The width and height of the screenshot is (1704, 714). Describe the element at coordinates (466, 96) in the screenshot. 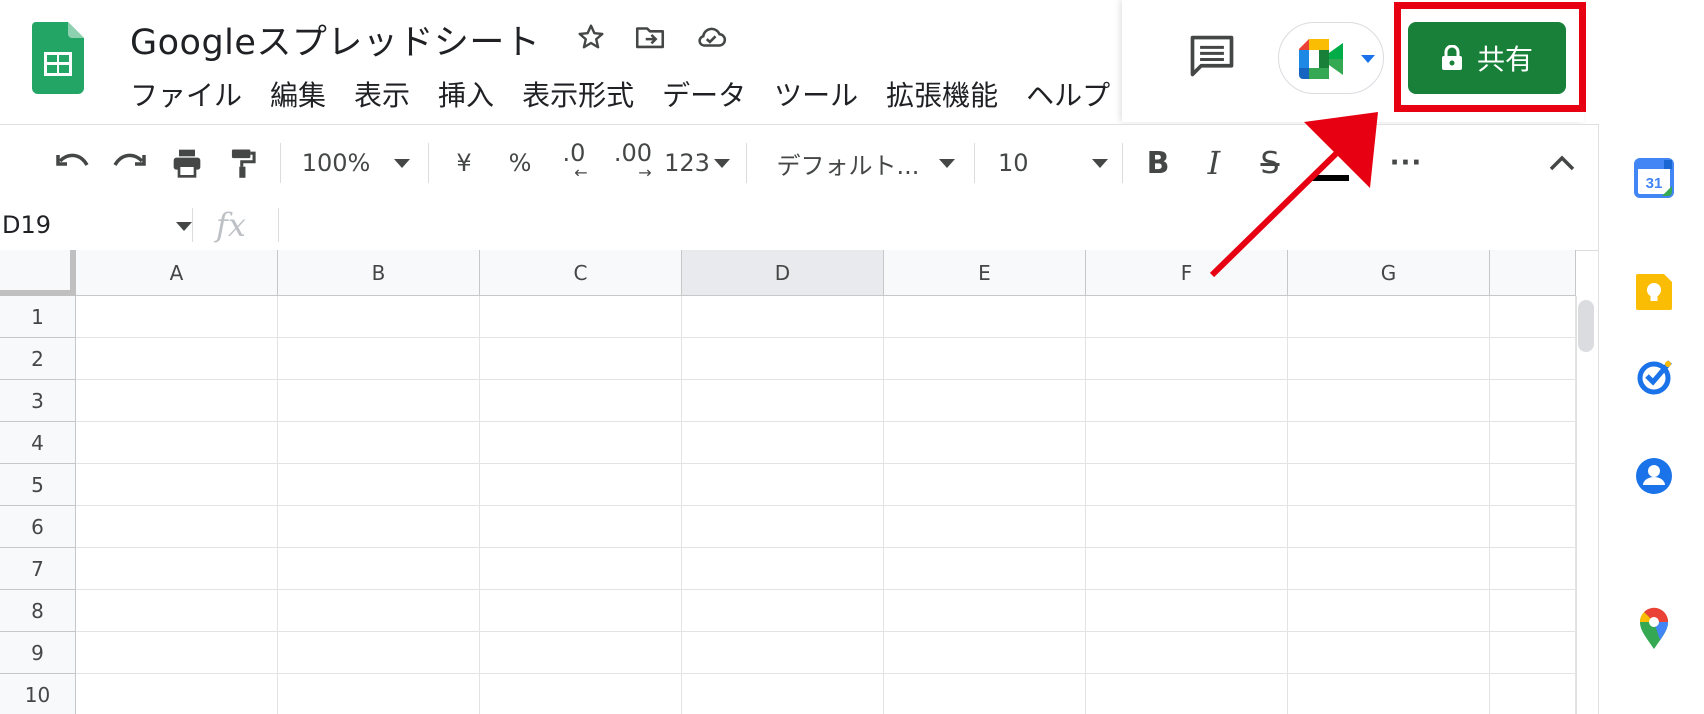

I see `menu-insert: 挿入` at that location.